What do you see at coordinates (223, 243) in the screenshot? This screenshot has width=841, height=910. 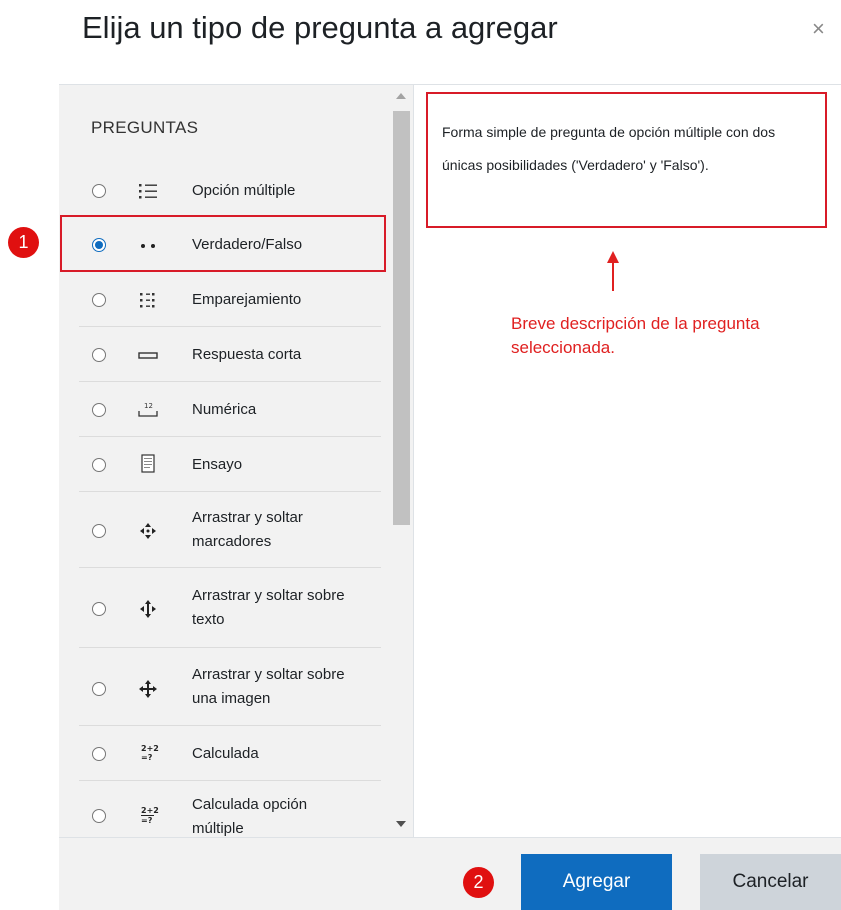 I see `selection-highlight-box` at bounding box center [223, 243].